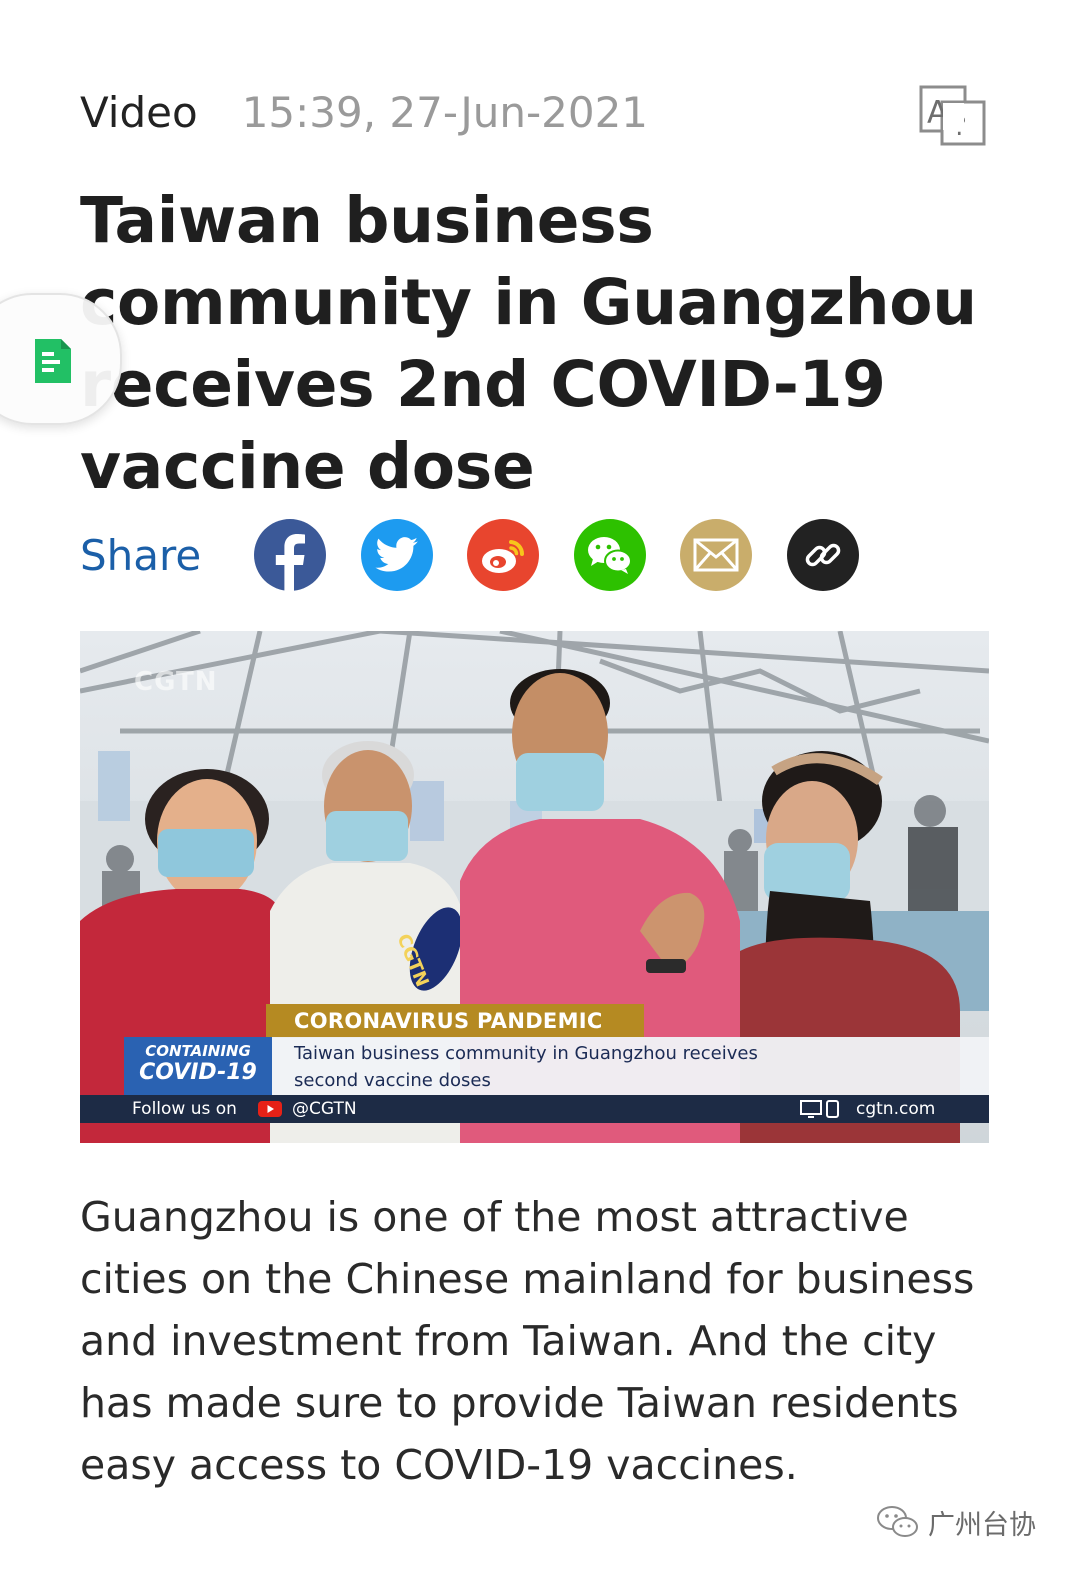 Image resolution: width=1080 pixels, height=1588 pixels. I want to click on share-label: Share, so click(141, 555).